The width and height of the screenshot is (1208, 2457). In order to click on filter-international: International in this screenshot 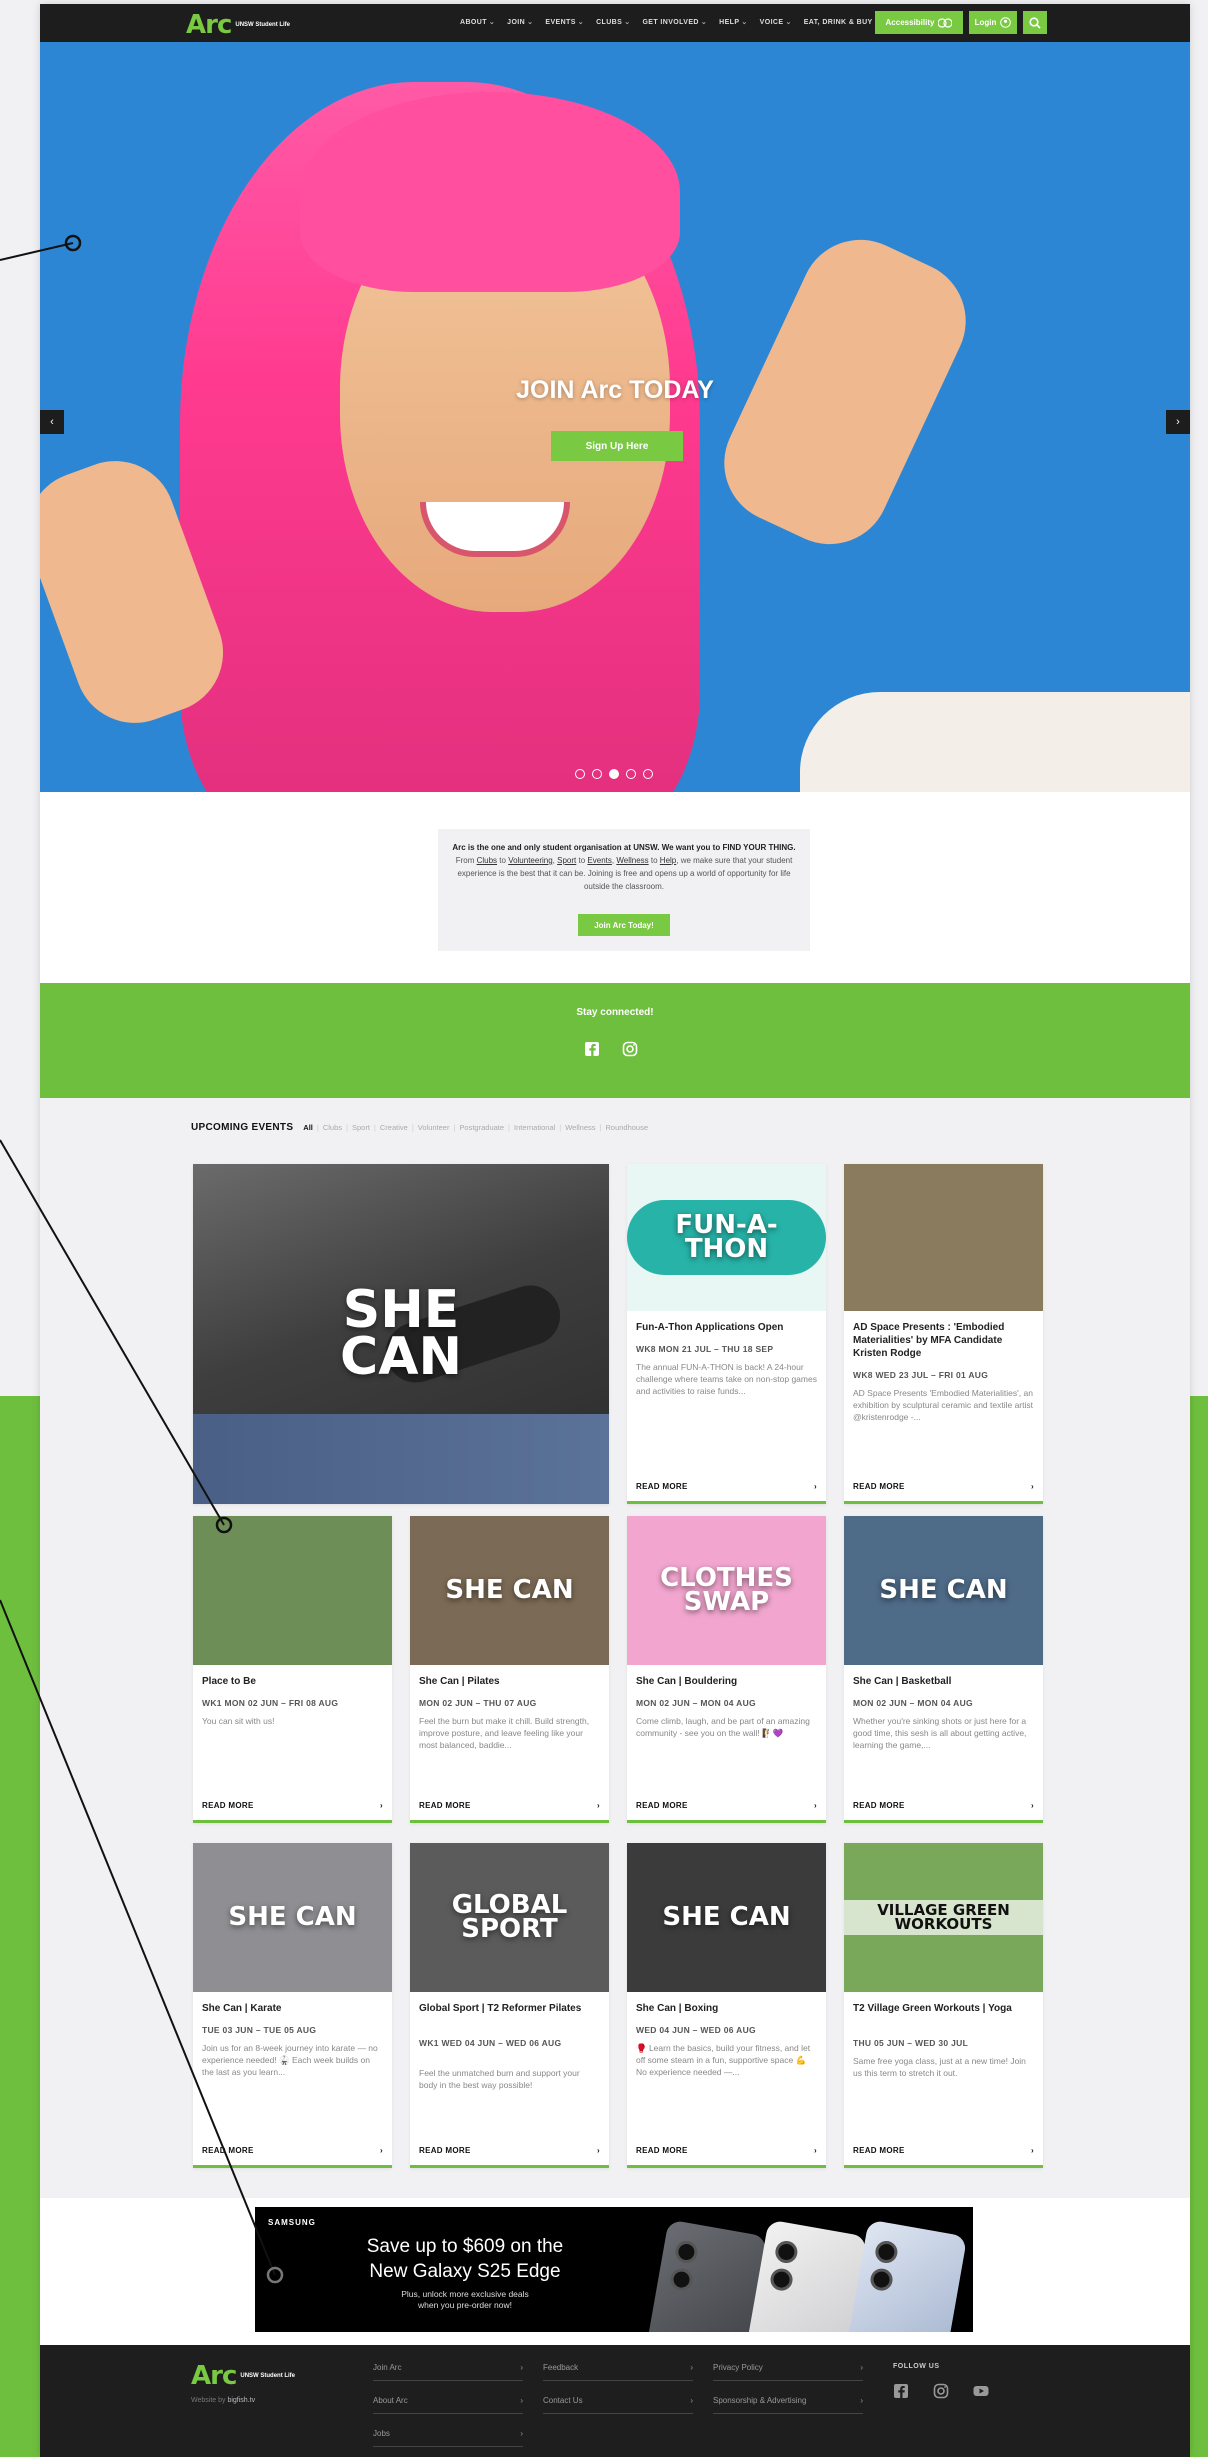, I will do `click(534, 1127)`.